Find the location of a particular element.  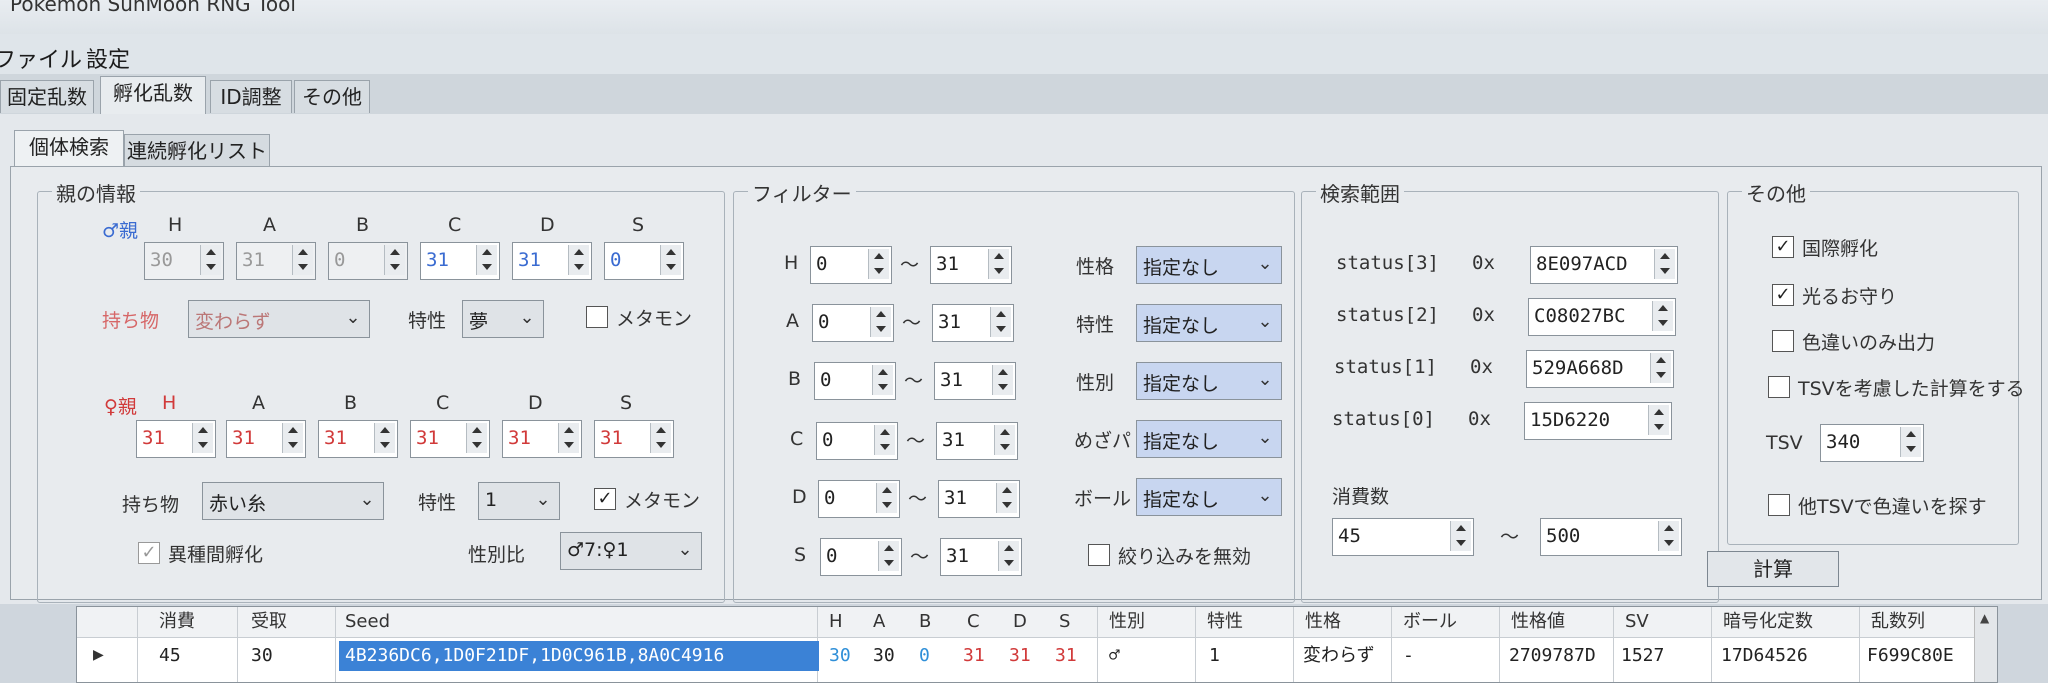

shiny-charm-checkbox: ✓ is located at coordinates (1783, 295).